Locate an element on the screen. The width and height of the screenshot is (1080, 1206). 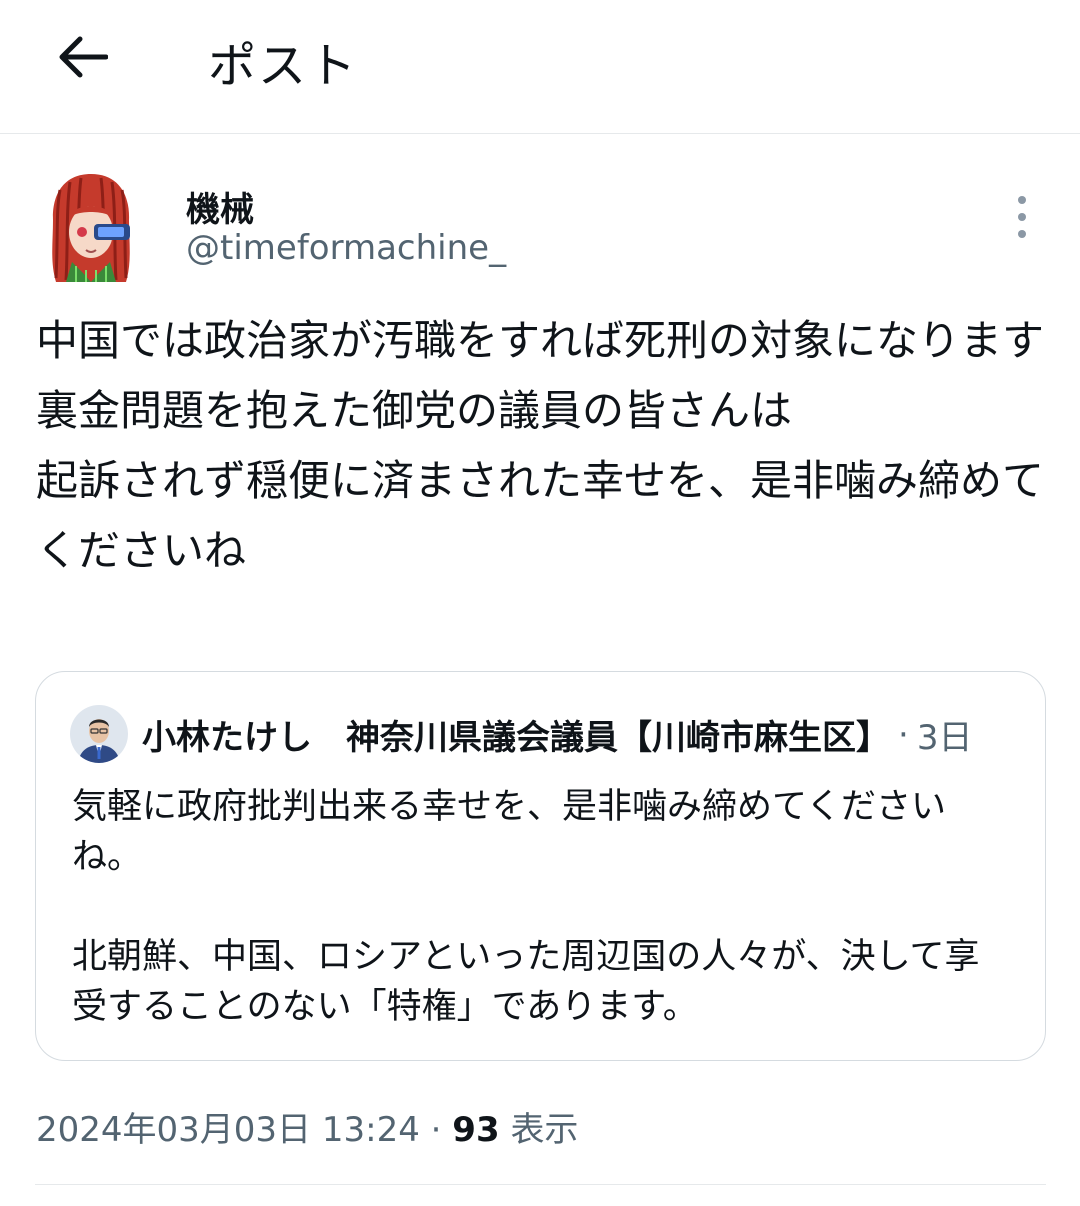
top-app-bar: ポスト is located at coordinates (540, 67).